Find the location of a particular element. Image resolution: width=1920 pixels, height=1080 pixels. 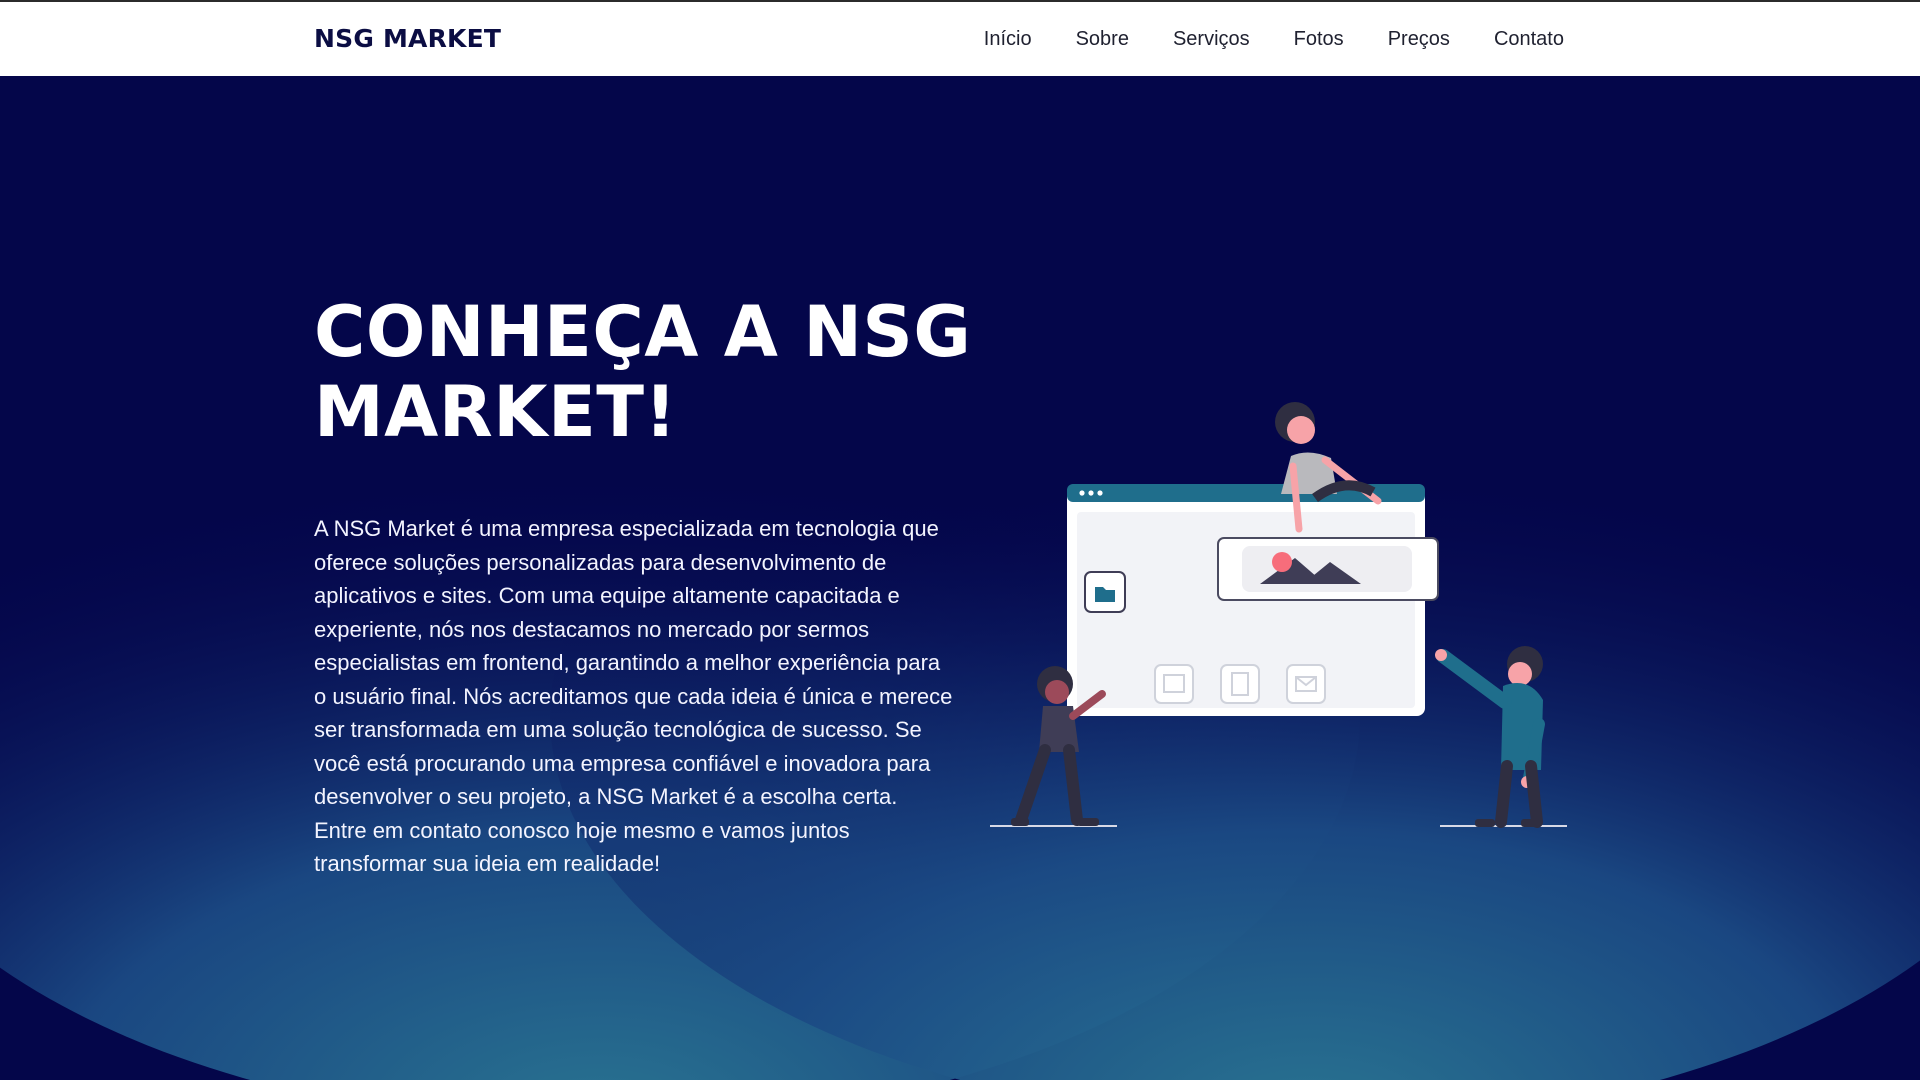

nav-link-precos: Preços is located at coordinates (1419, 39).